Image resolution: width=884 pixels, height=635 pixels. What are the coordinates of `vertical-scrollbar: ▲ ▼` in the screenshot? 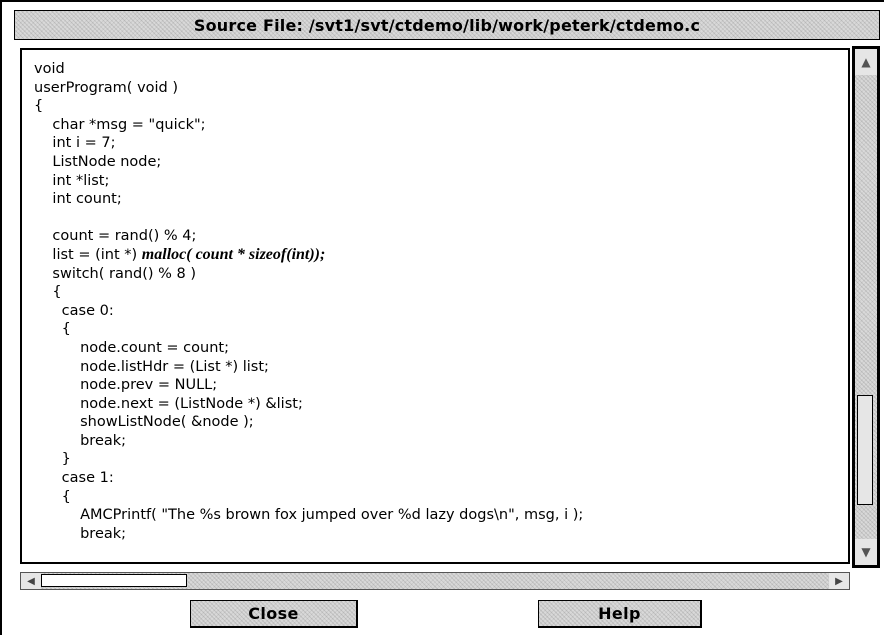 It's located at (866, 307).